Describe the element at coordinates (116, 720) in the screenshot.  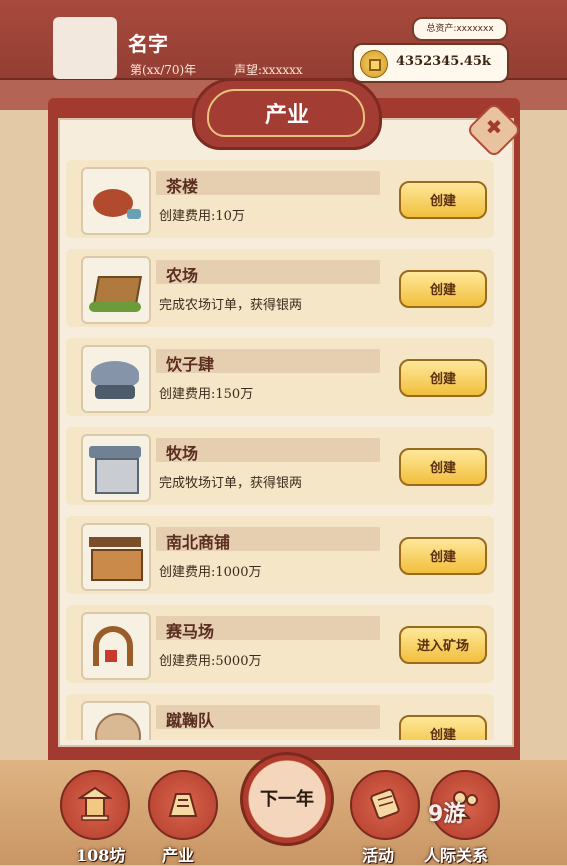
I see `cuju-ball-icon` at that location.